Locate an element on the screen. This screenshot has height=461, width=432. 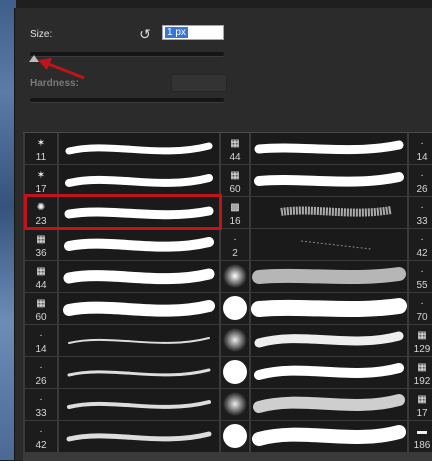
brush-tip-icon: ✶ is located at coordinates (41, 143).